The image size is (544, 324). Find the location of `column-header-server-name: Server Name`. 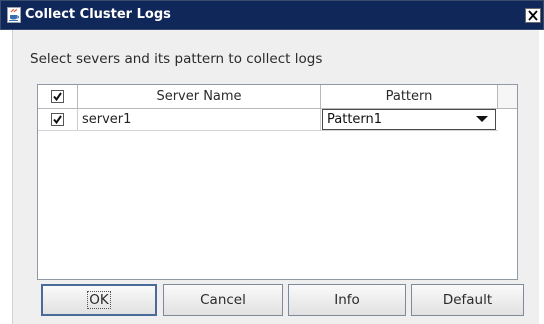

column-header-server-name: Server Name is located at coordinates (199, 96).